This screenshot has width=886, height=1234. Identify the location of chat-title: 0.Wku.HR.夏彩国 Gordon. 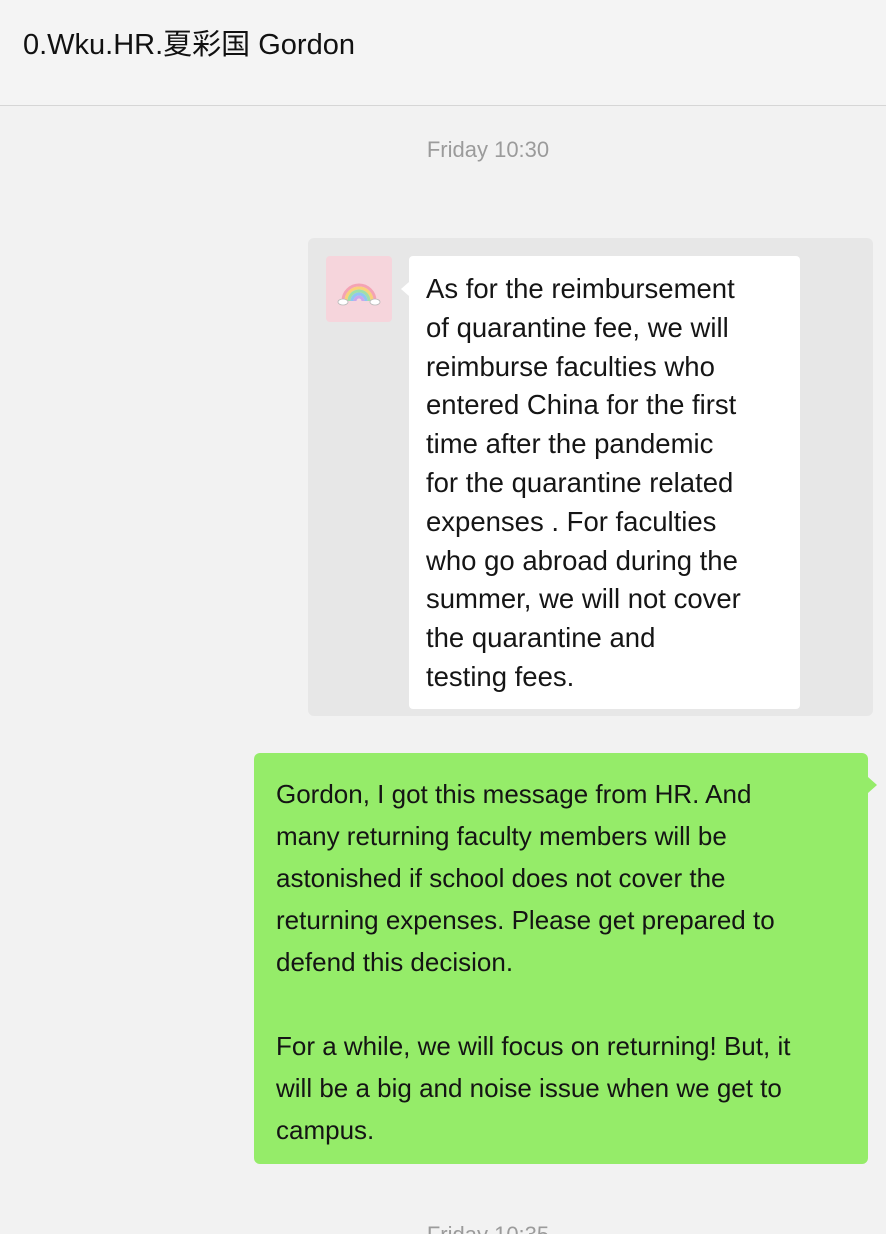
(189, 45).